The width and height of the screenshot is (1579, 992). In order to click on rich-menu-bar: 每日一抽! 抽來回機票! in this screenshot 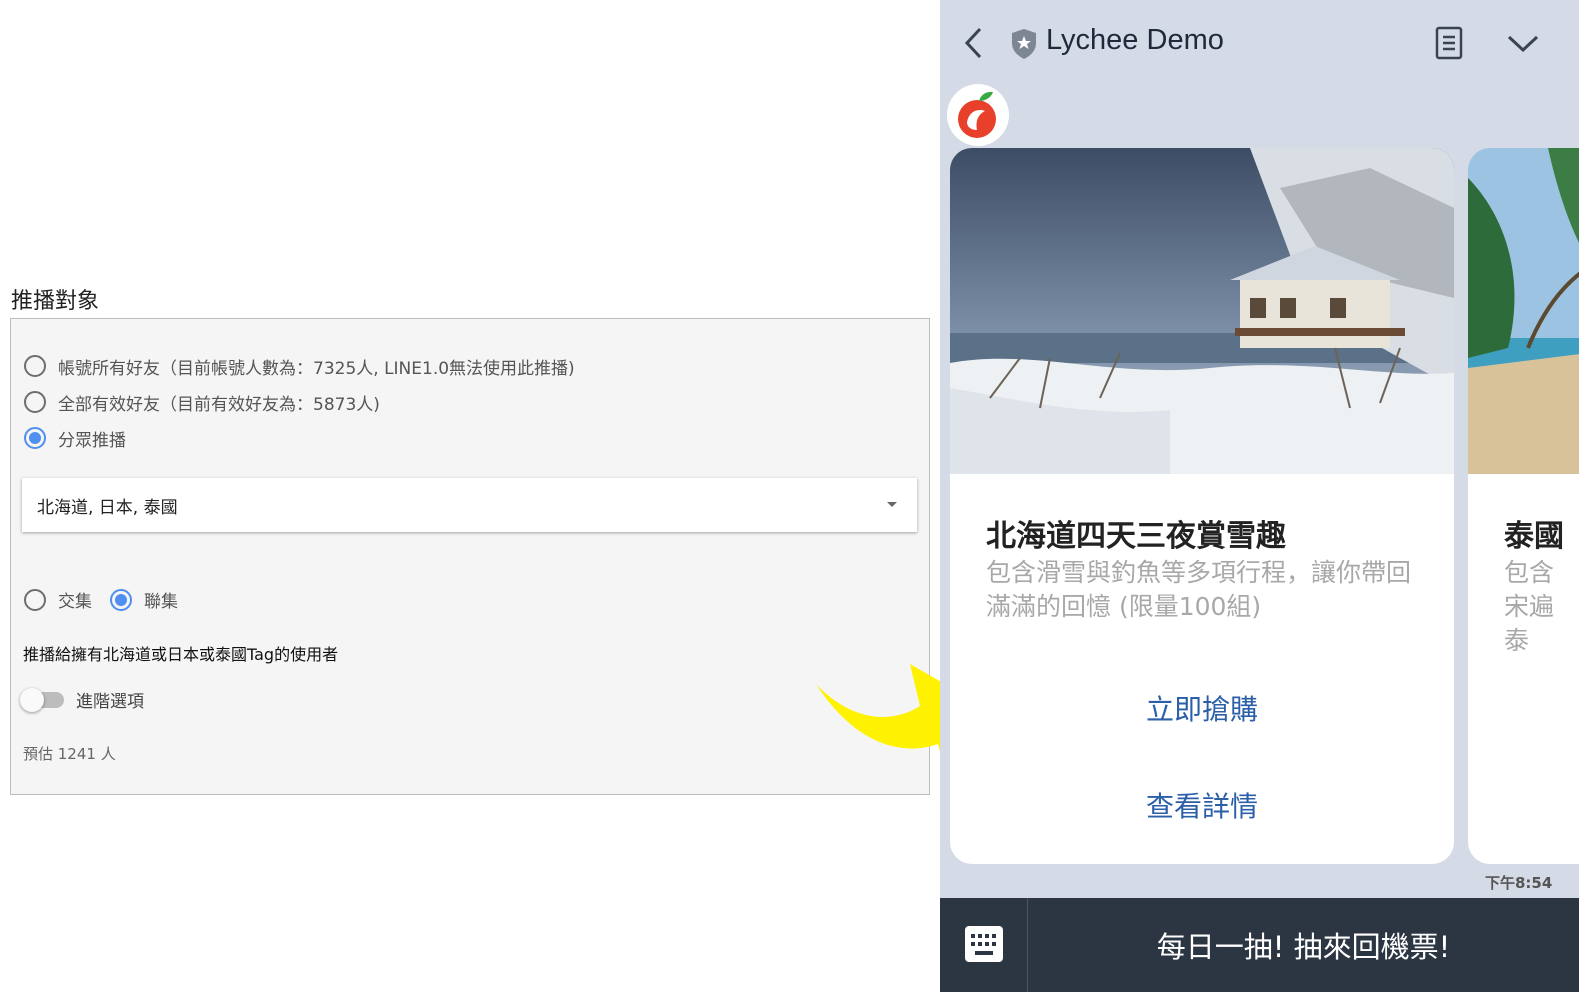, I will do `click(1259, 945)`.